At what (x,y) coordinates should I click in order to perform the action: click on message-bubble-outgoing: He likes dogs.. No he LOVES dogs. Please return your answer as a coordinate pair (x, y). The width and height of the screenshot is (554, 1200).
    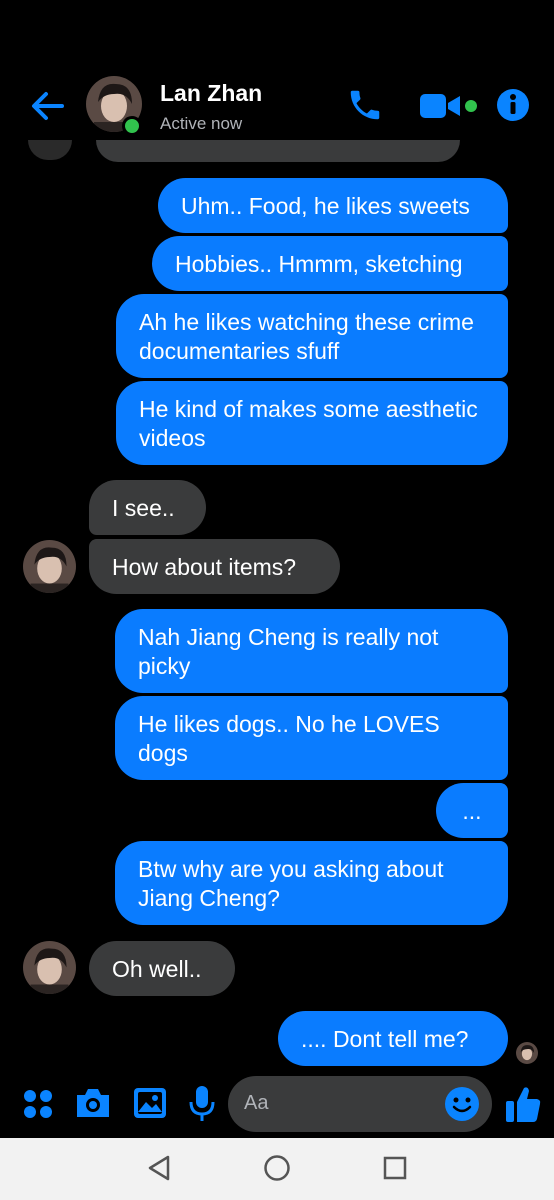
    Looking at the image, I should click on (311, 738).